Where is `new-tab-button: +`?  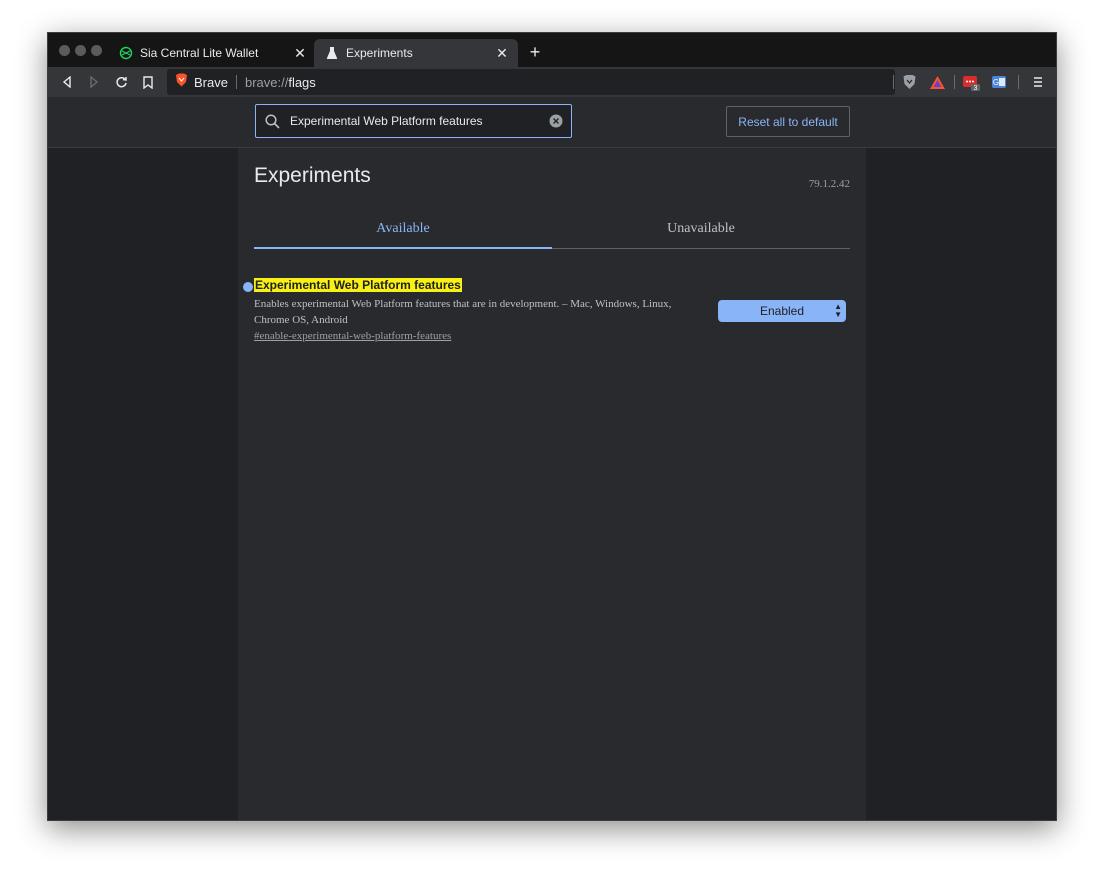 new-tab-button: + is located at coordinates (535, 52).